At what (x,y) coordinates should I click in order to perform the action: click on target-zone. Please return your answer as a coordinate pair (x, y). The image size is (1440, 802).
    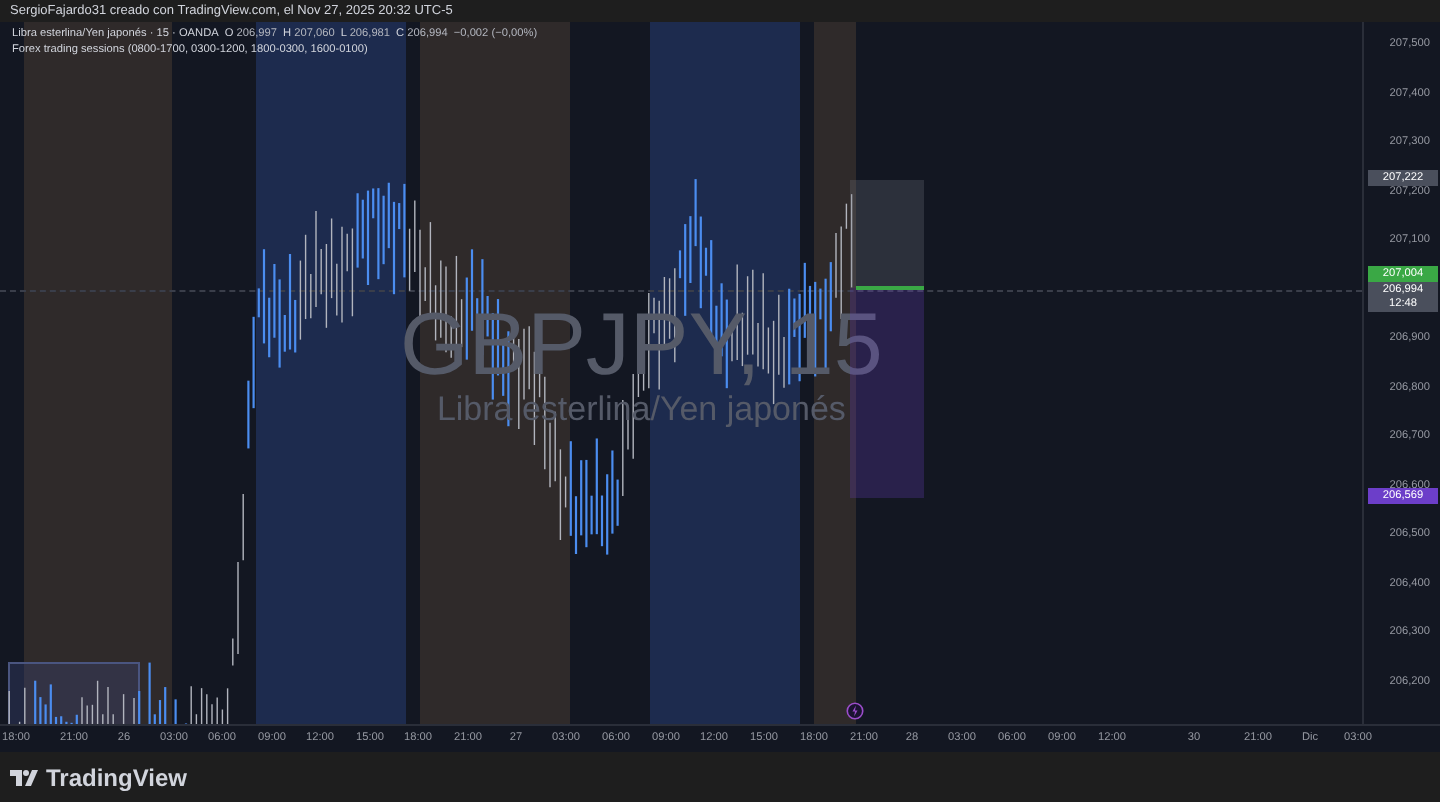
    Looking at the image, I should click on (887, 234).